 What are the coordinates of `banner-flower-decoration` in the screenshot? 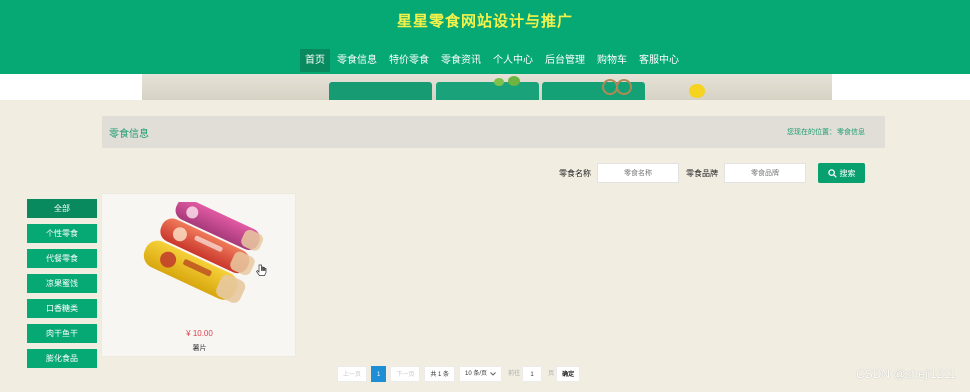 It's located at (697, 91).